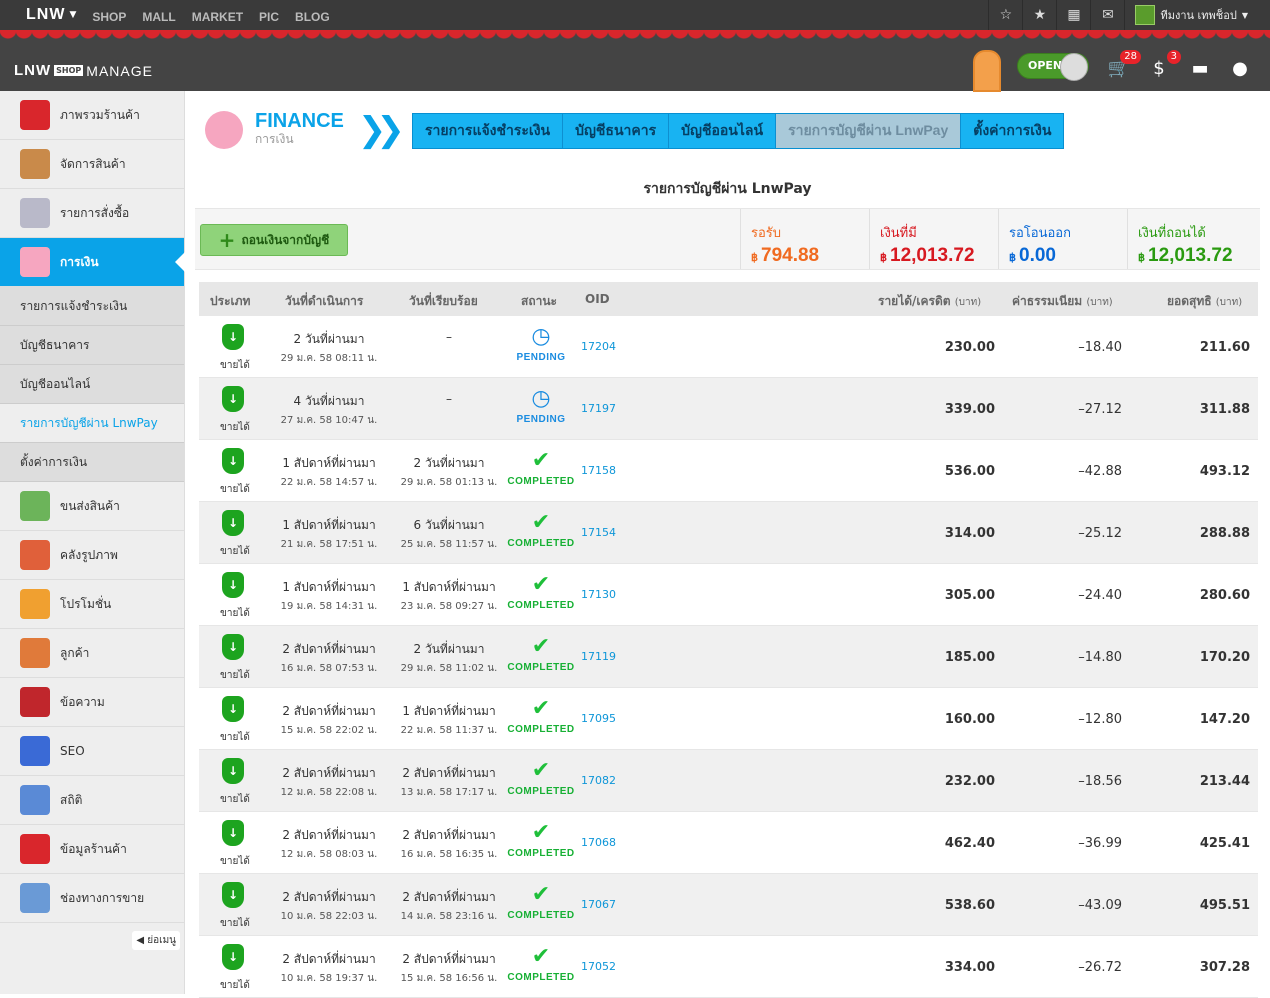 The height and width of the screenshot is (998, 1270). Describe the element at coordinates (766, 233) in the screenshot. I see `summary-label: รอรับ` at that location.